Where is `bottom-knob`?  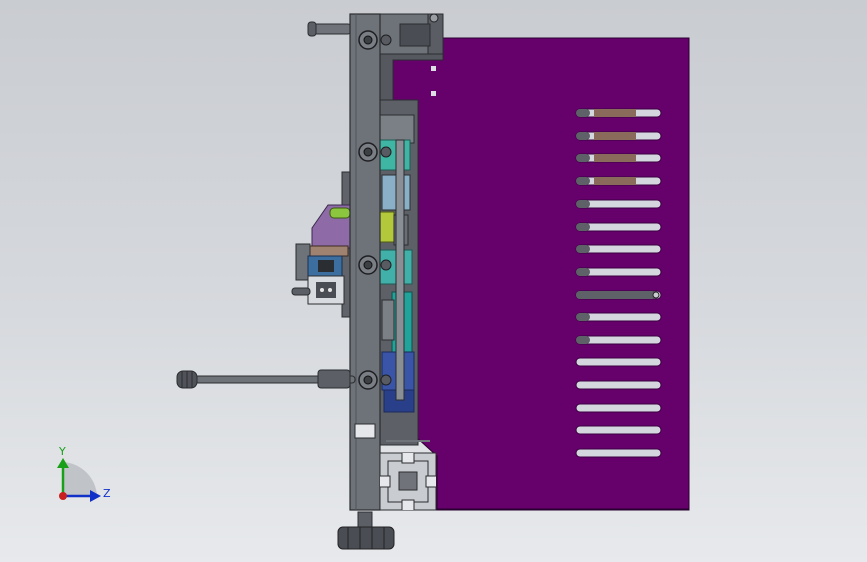 bottom-knob is located at coordinates (366, 530).